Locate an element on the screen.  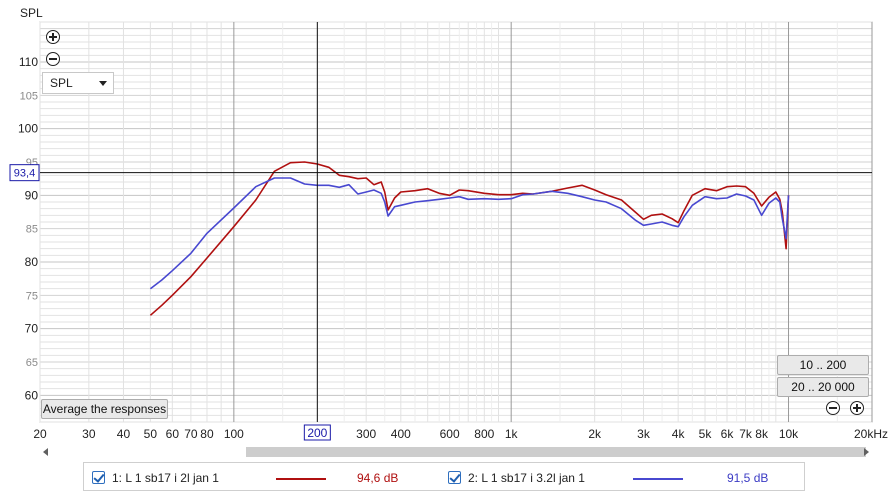
x-tick-label: 4k is located at coordinates (679, 434).